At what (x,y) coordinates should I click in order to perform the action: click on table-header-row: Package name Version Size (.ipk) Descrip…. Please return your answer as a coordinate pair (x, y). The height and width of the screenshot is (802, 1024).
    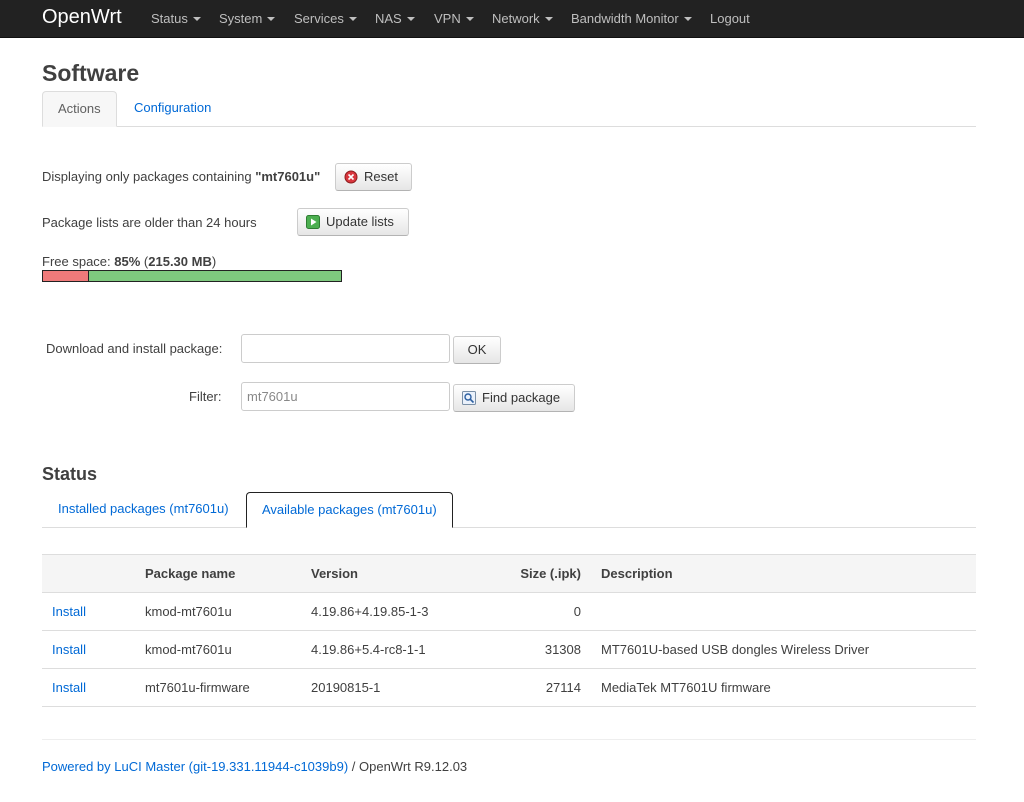
    Looking at the image, I should click on (509, 573).